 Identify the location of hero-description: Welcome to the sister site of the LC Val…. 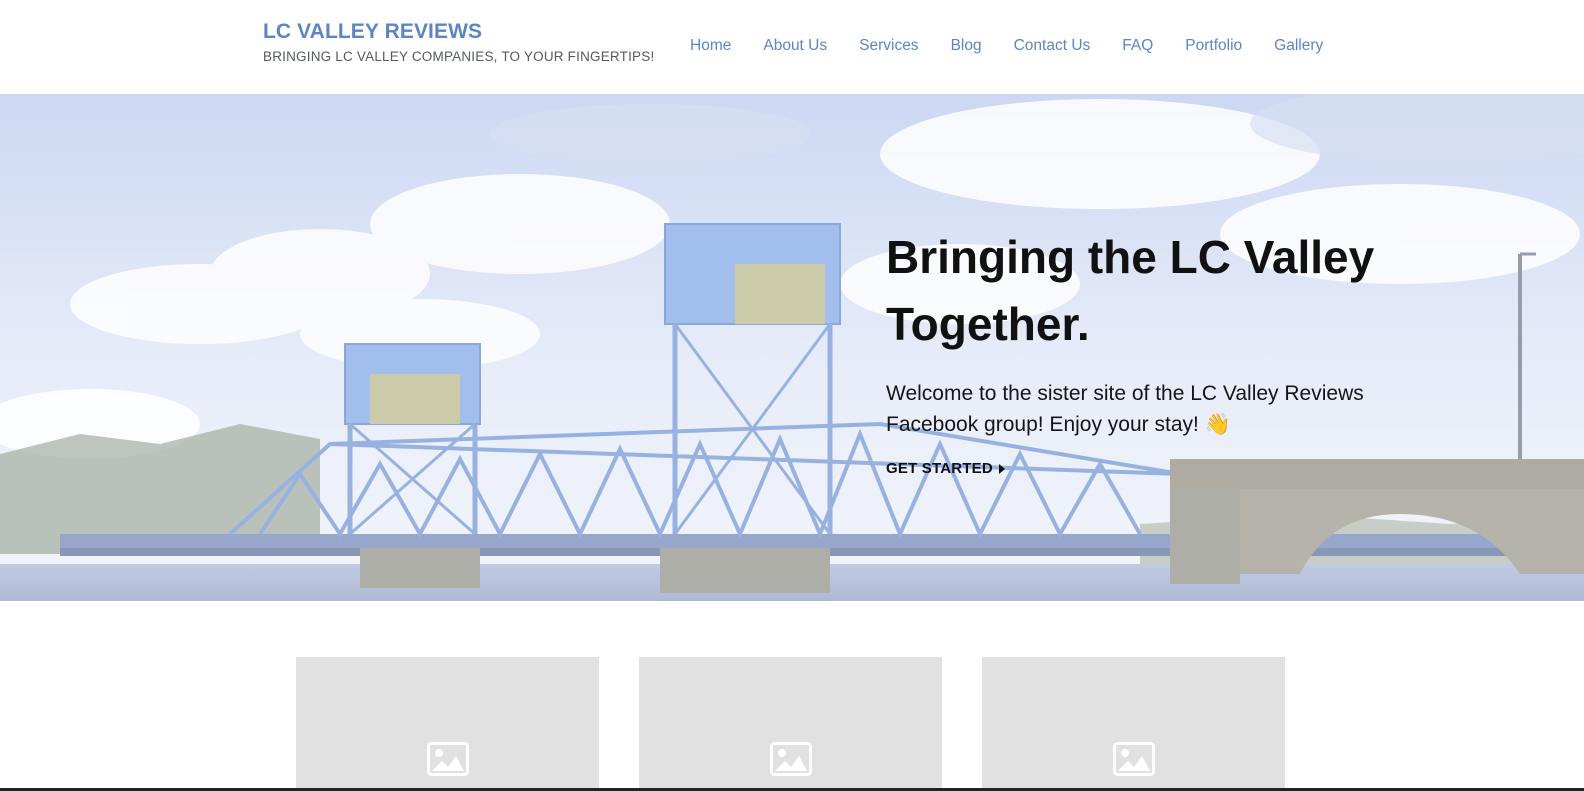
(1125, 409).